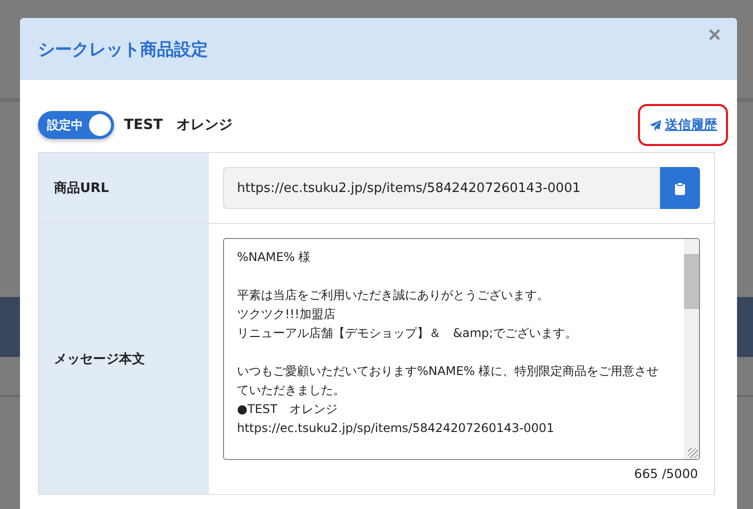 The width and height of the screenshot is (753, 509). Describe the element at coordinates (655, 125) in the screenshot. I see `paper-plane-icon` at that location.